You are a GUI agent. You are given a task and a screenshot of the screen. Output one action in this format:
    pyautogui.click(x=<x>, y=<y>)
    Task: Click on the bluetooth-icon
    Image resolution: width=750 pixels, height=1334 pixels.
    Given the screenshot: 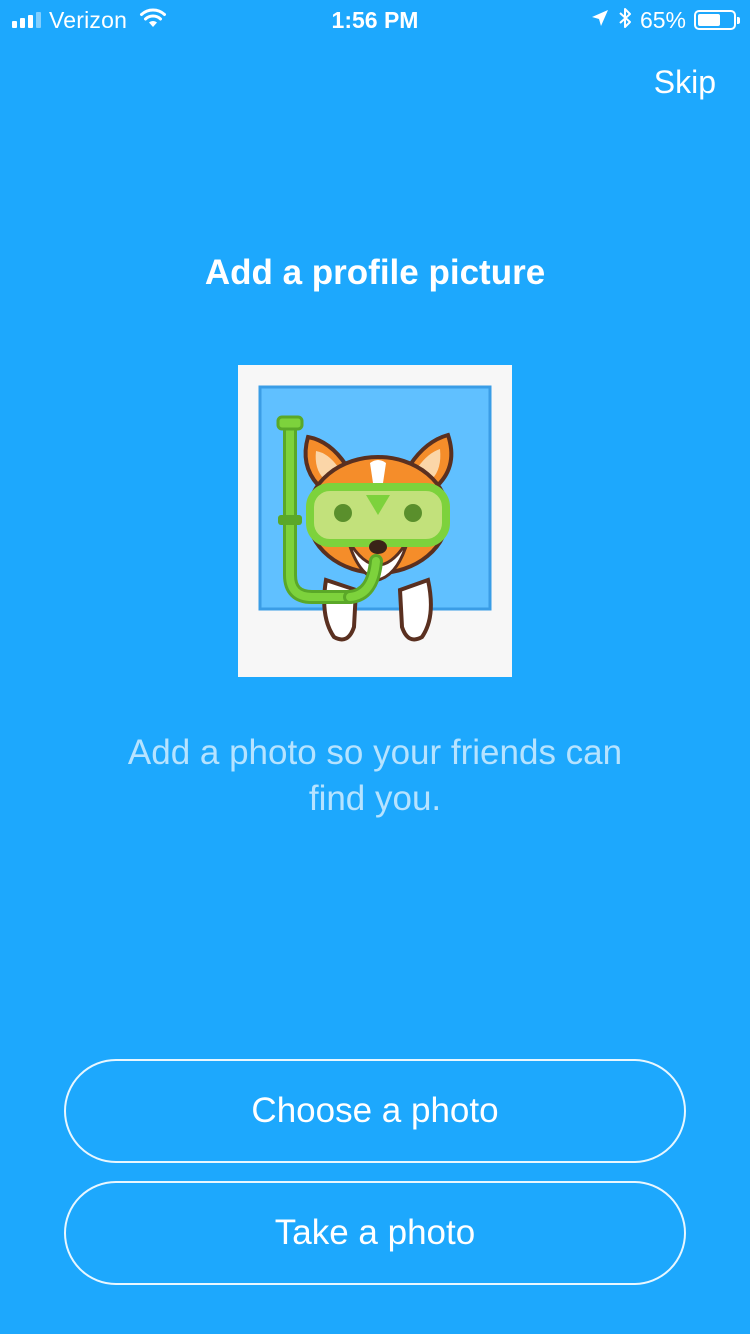 What is the action you would take?
    pyautogui.click(x=625, y=20)
    